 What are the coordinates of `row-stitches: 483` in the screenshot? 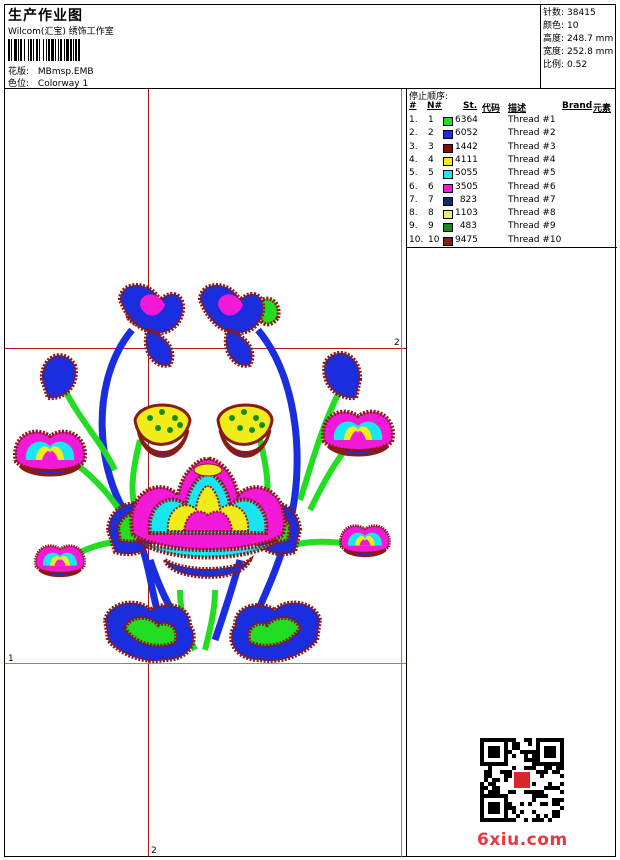 It's located at (468, 226).